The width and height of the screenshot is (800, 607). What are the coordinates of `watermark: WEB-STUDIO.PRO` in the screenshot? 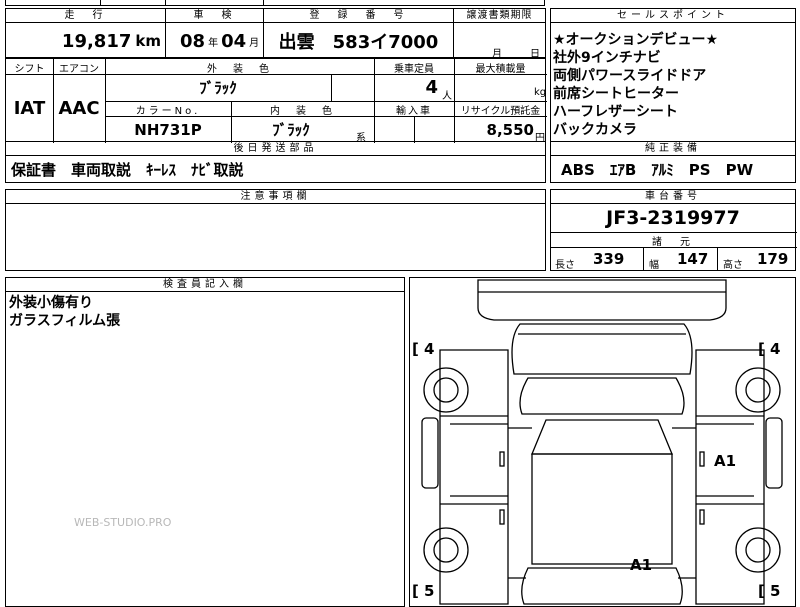 It's located at (123, 522).